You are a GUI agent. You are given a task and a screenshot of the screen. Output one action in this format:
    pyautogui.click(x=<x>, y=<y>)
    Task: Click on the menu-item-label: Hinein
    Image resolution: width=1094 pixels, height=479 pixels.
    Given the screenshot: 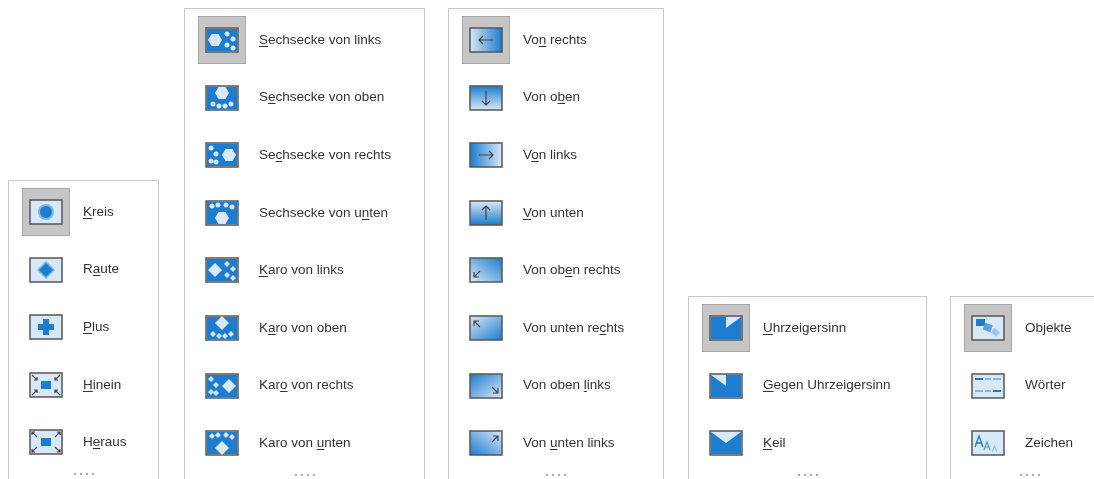 What is the action you would take?
    pyautogui.click(x=102, y=384)
    